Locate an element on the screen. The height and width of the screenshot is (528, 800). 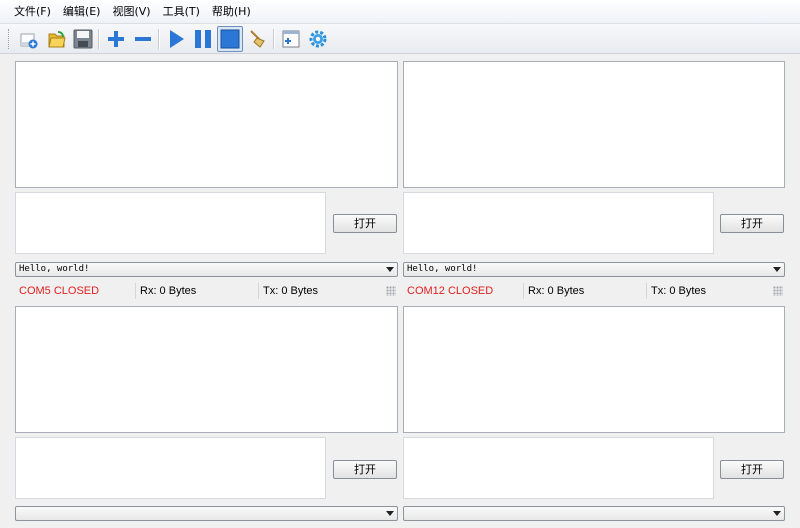
open-port-button-com12: 打开 is located at coordinates (752, 223).